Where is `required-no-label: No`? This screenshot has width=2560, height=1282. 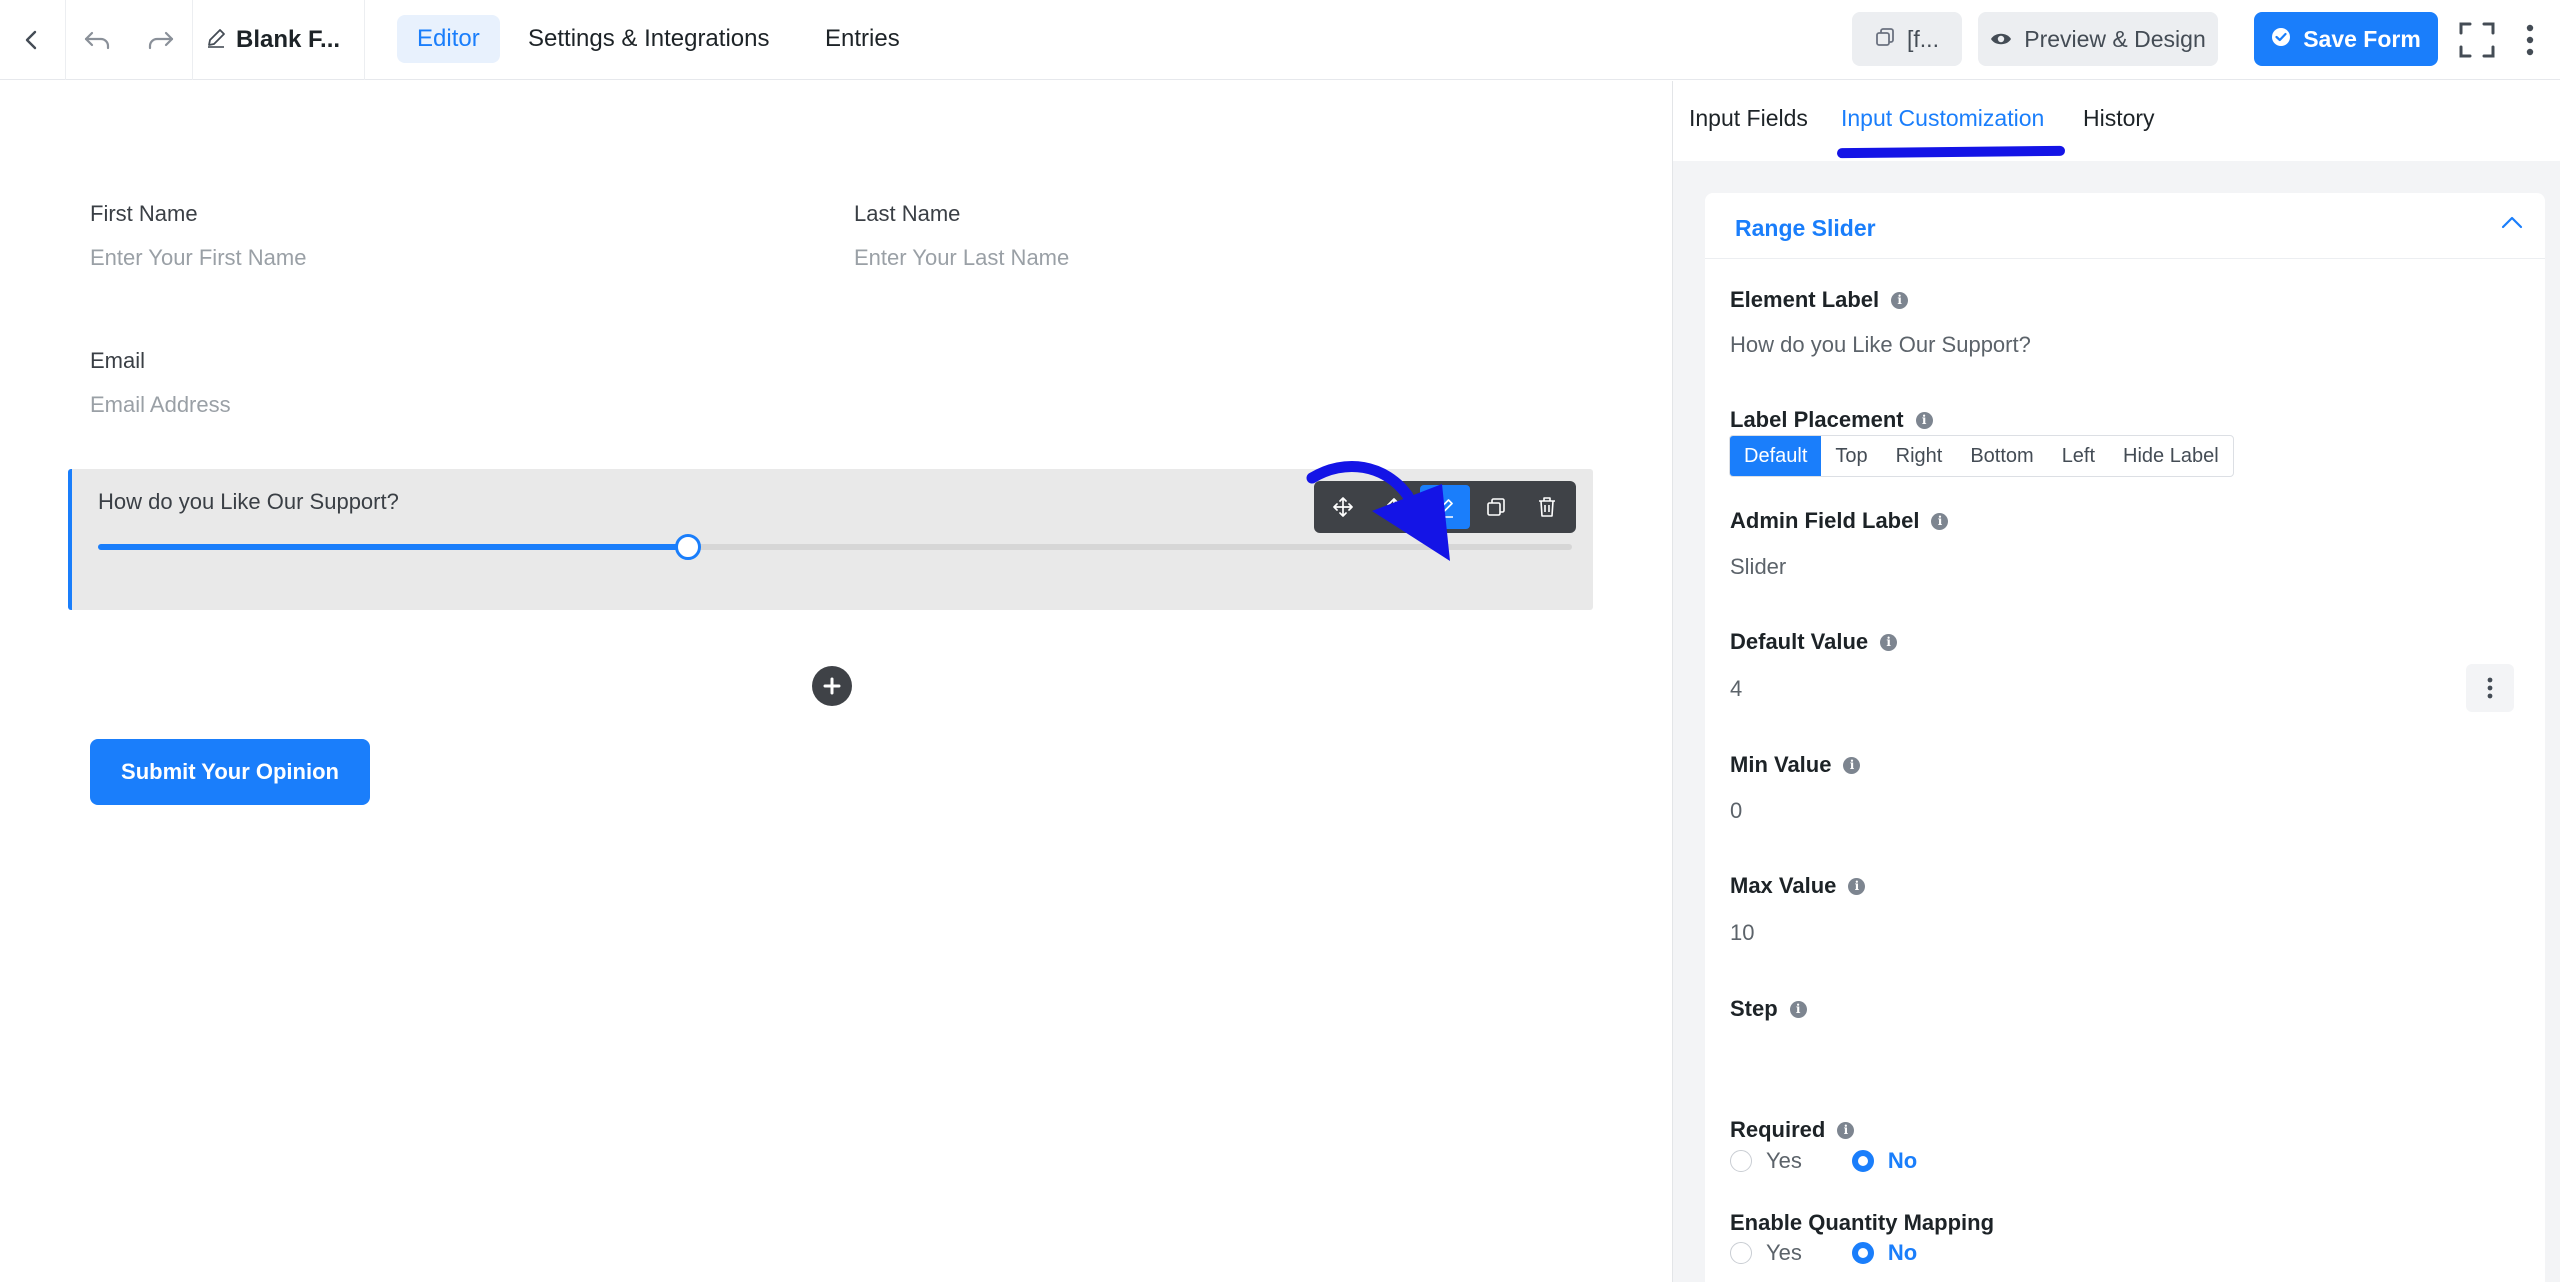
required-no-label: No is located at coordinates (1902, 1161).